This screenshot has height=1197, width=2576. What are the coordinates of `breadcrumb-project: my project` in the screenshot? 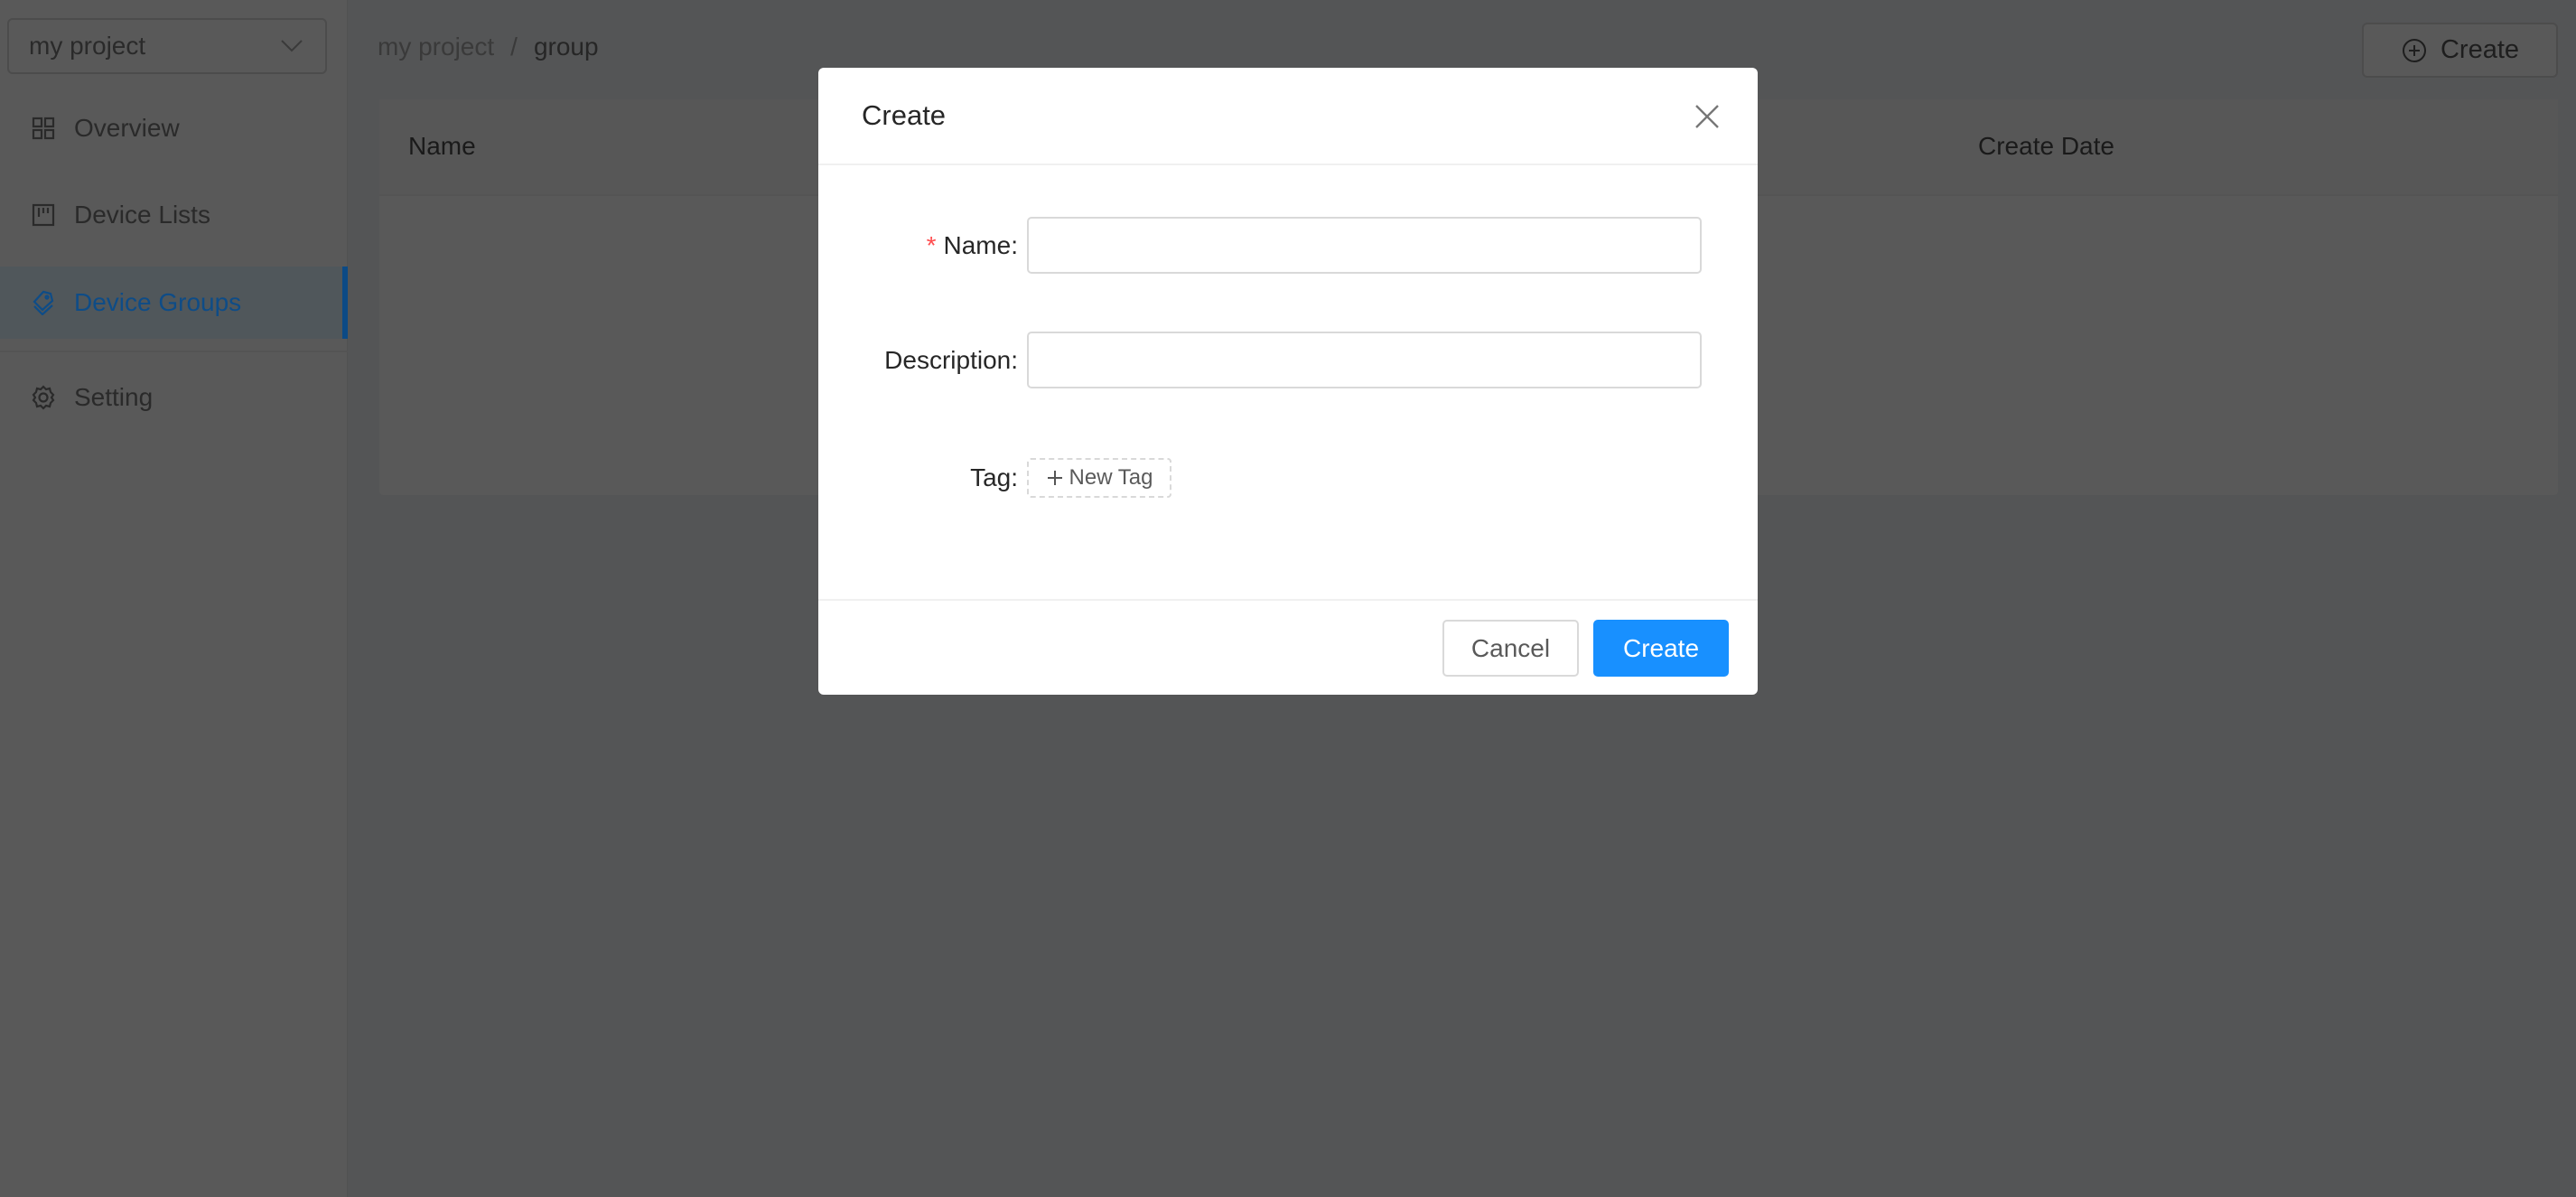 It's located at (436, 47).